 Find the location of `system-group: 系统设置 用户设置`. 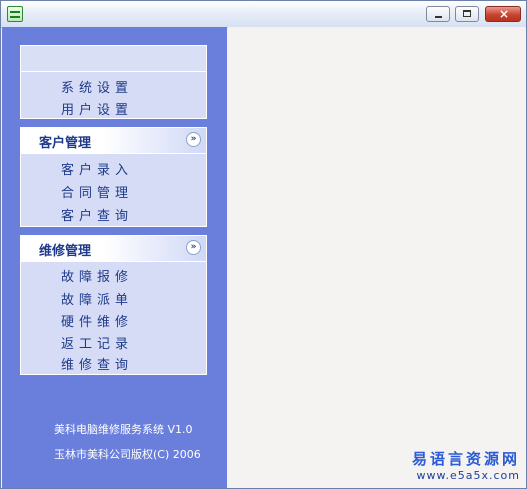

system-group: 系统设置 用户设置 is located at coordinates (113, 82).